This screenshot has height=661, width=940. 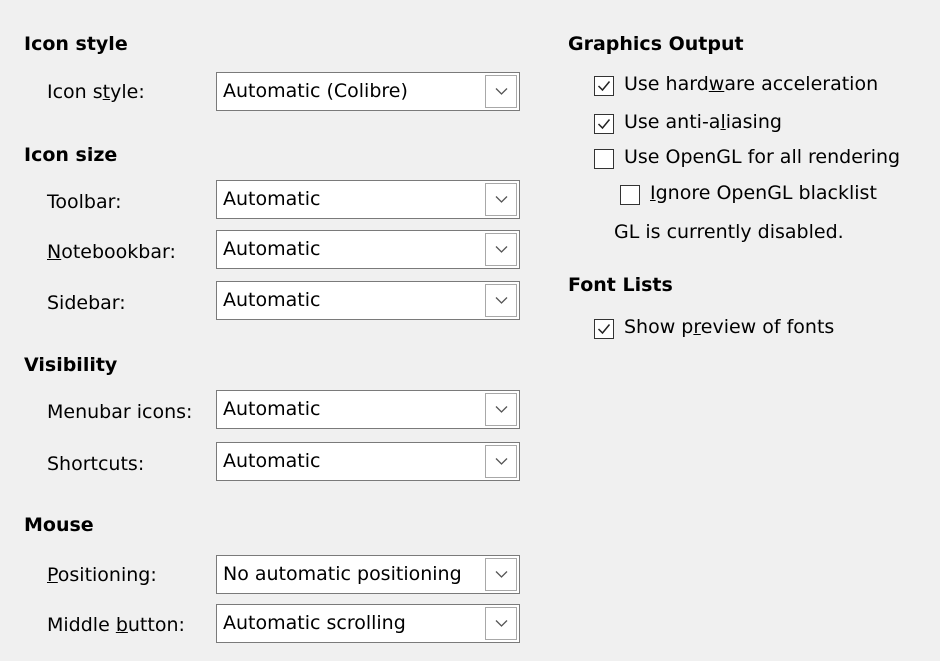 I want to click on middle-button-value: Automatic scrolling, so click(x=314, y=623).